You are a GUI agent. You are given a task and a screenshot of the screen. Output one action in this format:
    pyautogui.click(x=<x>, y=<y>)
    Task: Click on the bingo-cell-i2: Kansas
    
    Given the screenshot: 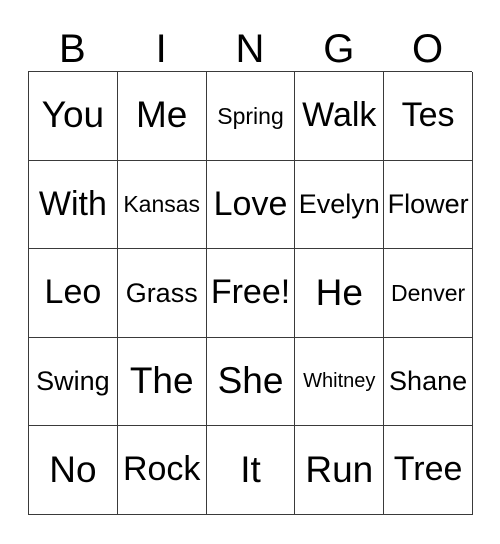 What is the action you would take?
    pyautogui.click(x=162, y=205)
    